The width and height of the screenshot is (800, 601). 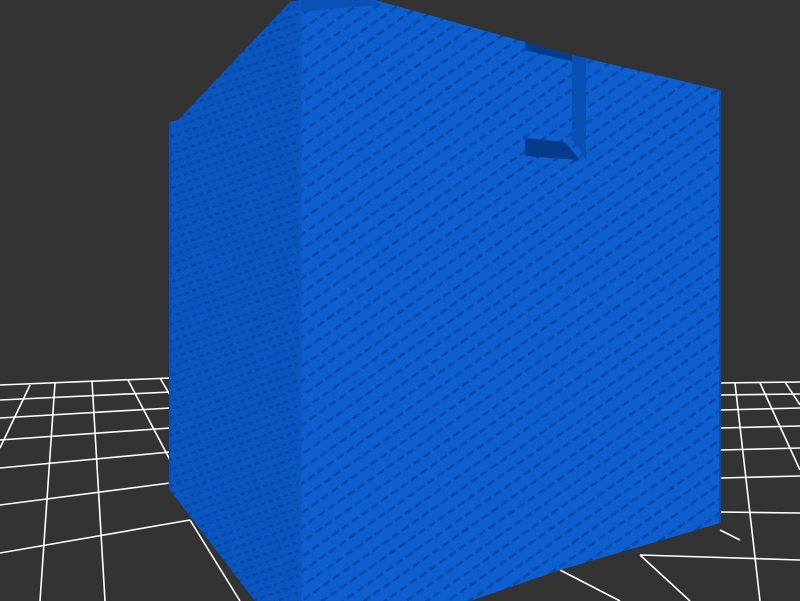 What do you see at coordinates (555, 107) in the screenshot?
I see `slot-cutout` at bounding box center [555, 107].